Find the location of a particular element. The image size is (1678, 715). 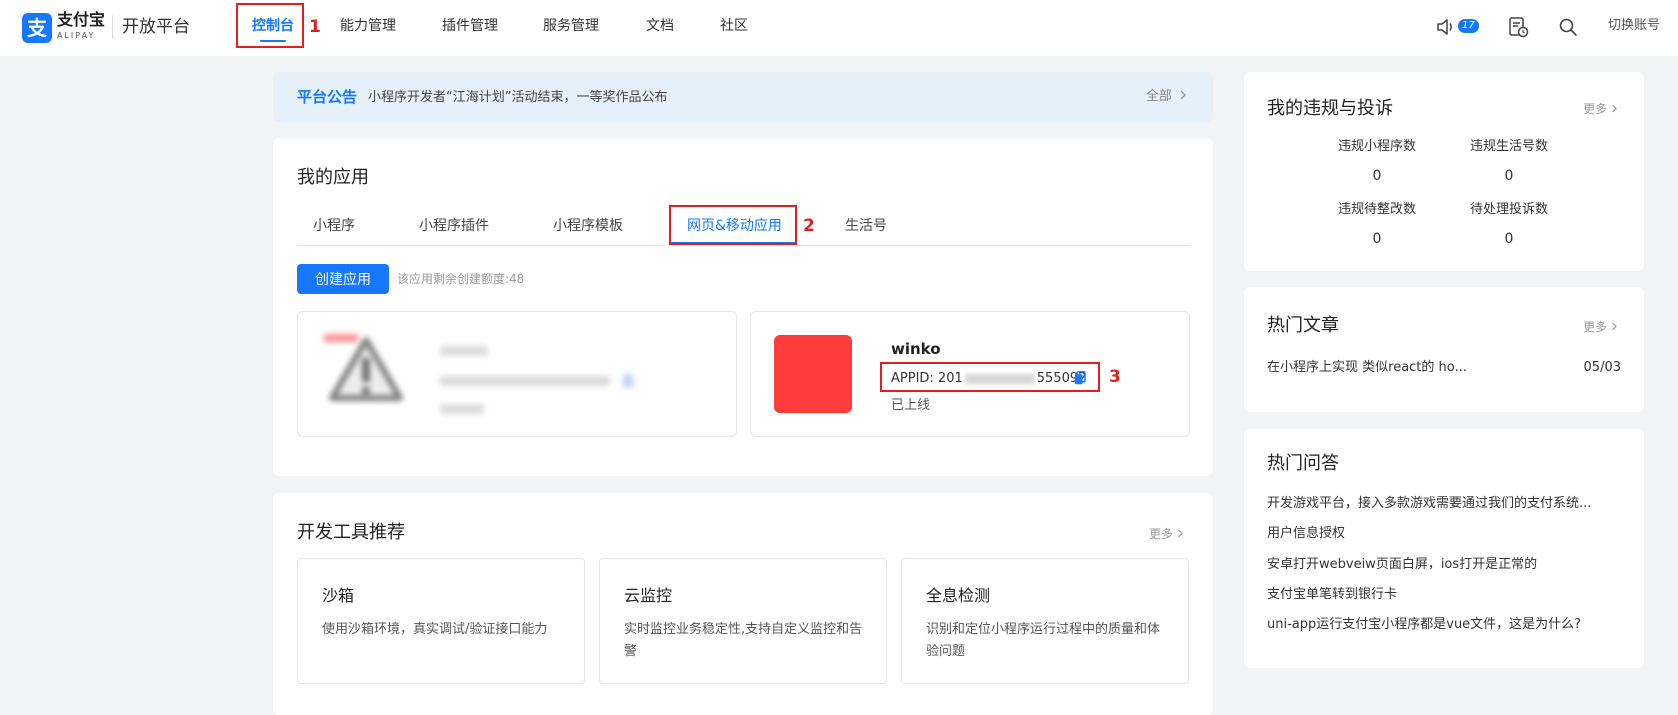

platform-name: 开放平台 is located at coordinates (156, 27).